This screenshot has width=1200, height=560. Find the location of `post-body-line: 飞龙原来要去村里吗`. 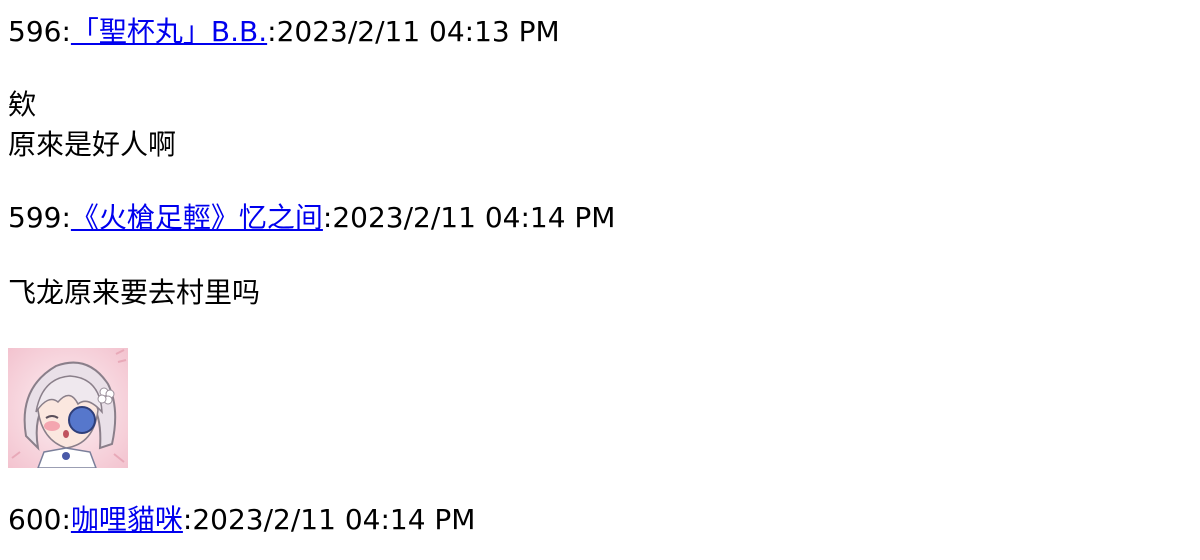

post-body-line: 飞龙原来要去村里吗 is located at coordinates (134, 292).